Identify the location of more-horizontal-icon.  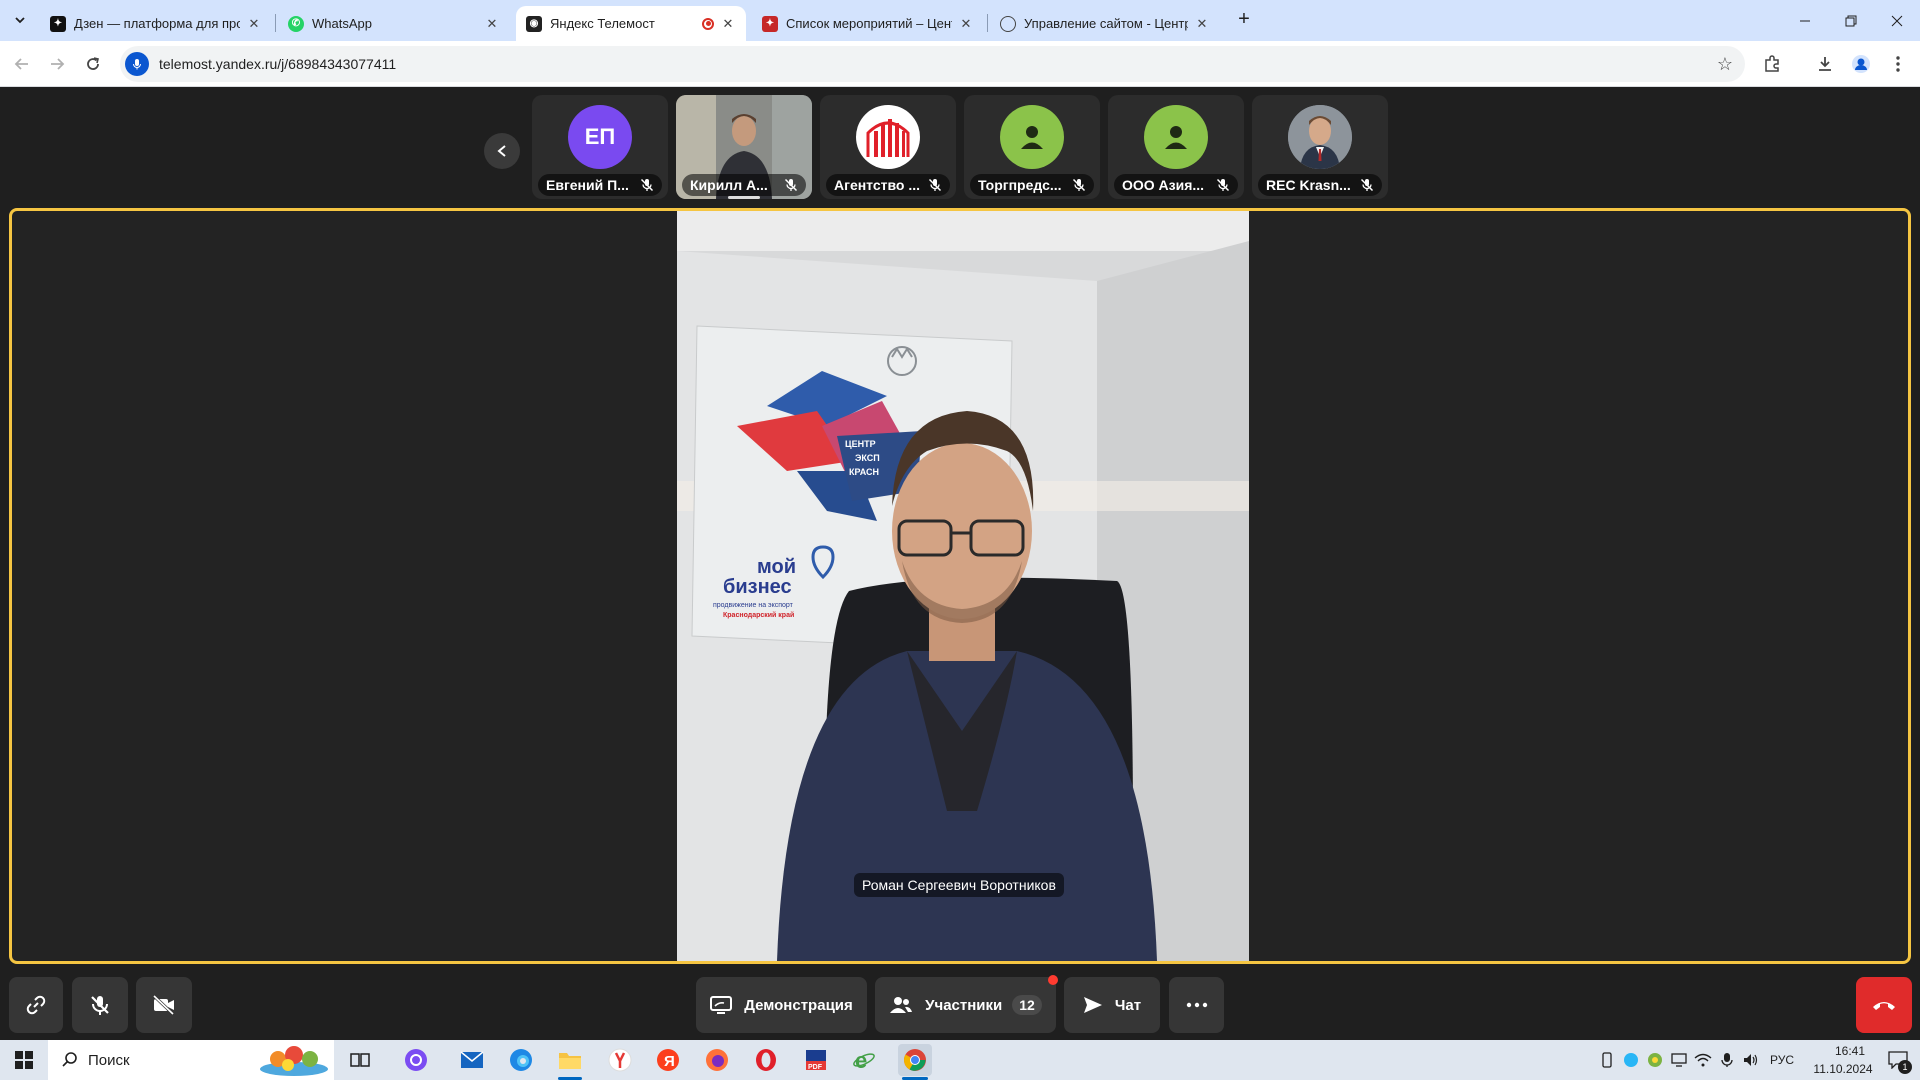
(1196, 1005).